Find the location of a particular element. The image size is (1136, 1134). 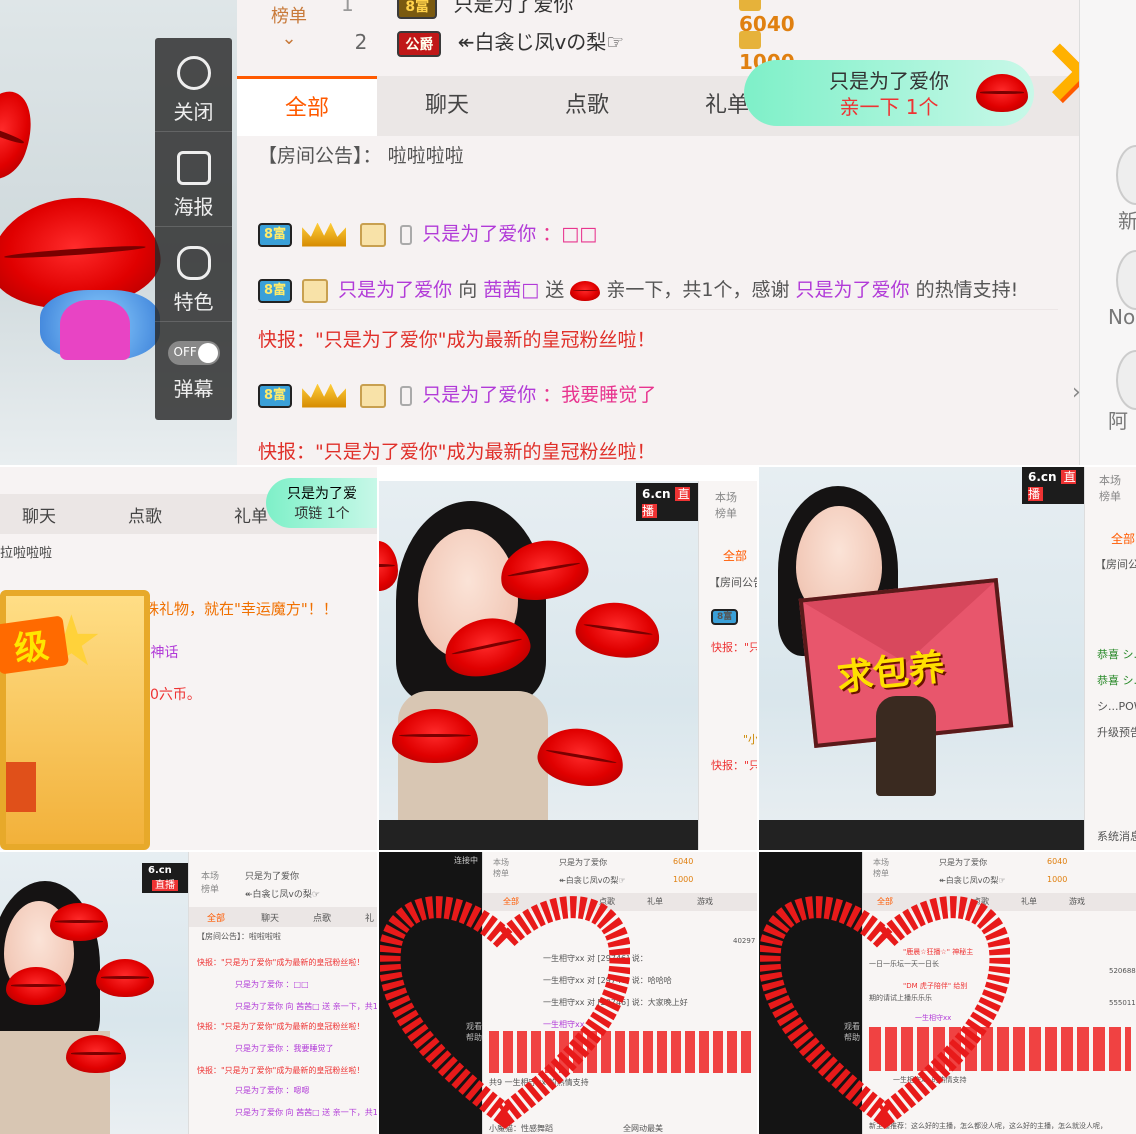

cartoon-figure is located at coordinates (906, 746).